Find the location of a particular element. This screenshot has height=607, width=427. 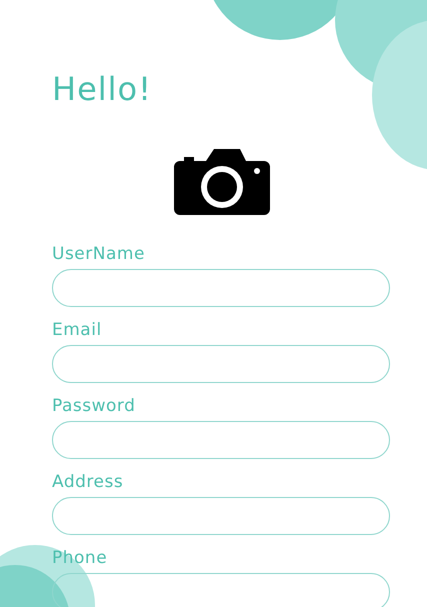

field-label: Password is located at coordinates (94, 406).